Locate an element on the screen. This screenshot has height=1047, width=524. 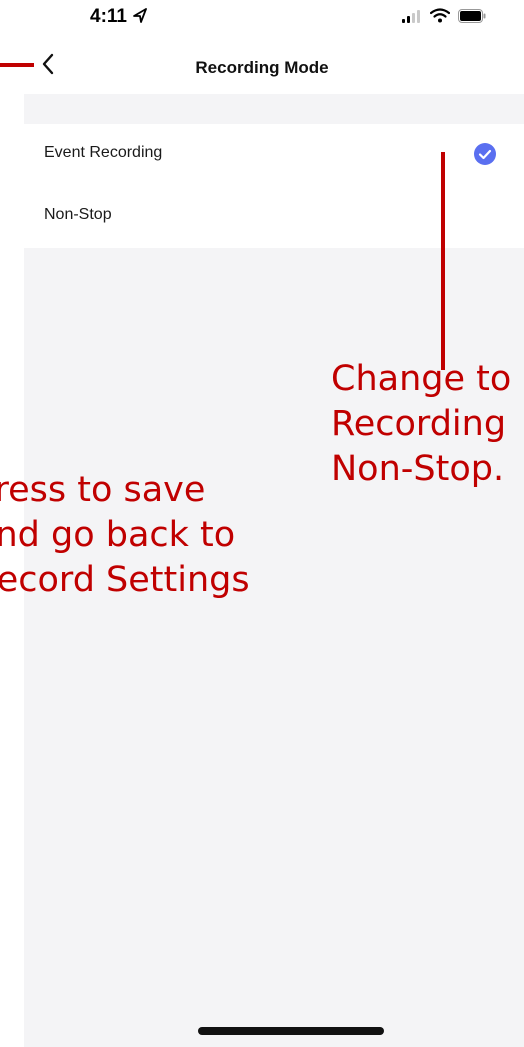
status-bar: 4:11 is located at coordinates (262, 17).